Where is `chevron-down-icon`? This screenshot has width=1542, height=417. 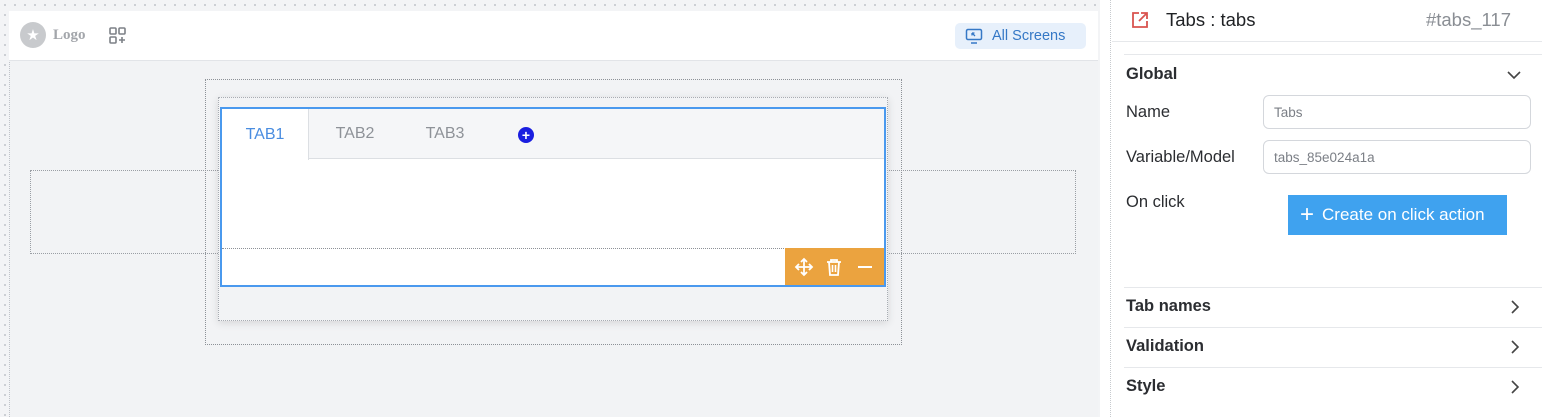
chevron-down-icon is located at coordinates (1514, 75).